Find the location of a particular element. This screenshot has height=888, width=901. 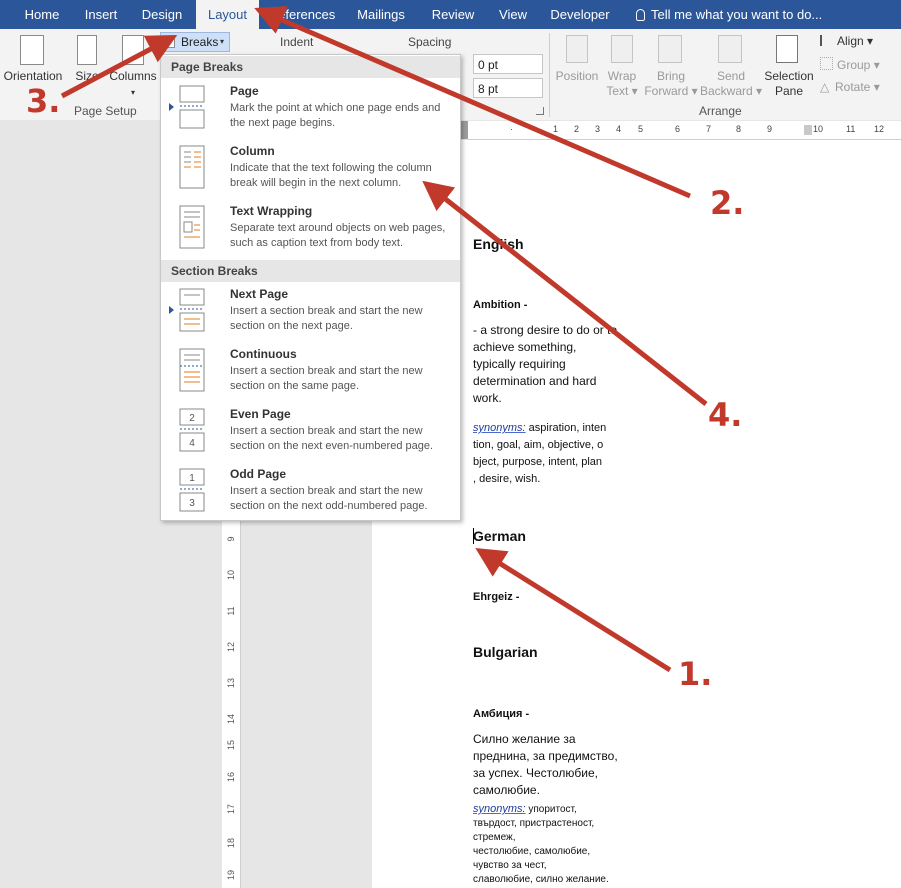

send-backward-line1: Send is located at coordinates (731, 76).